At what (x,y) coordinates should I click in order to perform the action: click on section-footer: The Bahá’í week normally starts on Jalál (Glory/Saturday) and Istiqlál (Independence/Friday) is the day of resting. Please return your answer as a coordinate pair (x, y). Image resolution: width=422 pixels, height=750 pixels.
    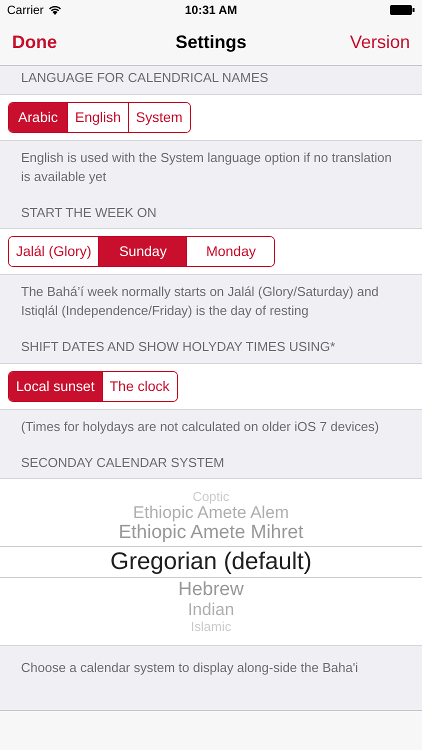
    Looking at the image, I should click on (211, 301).